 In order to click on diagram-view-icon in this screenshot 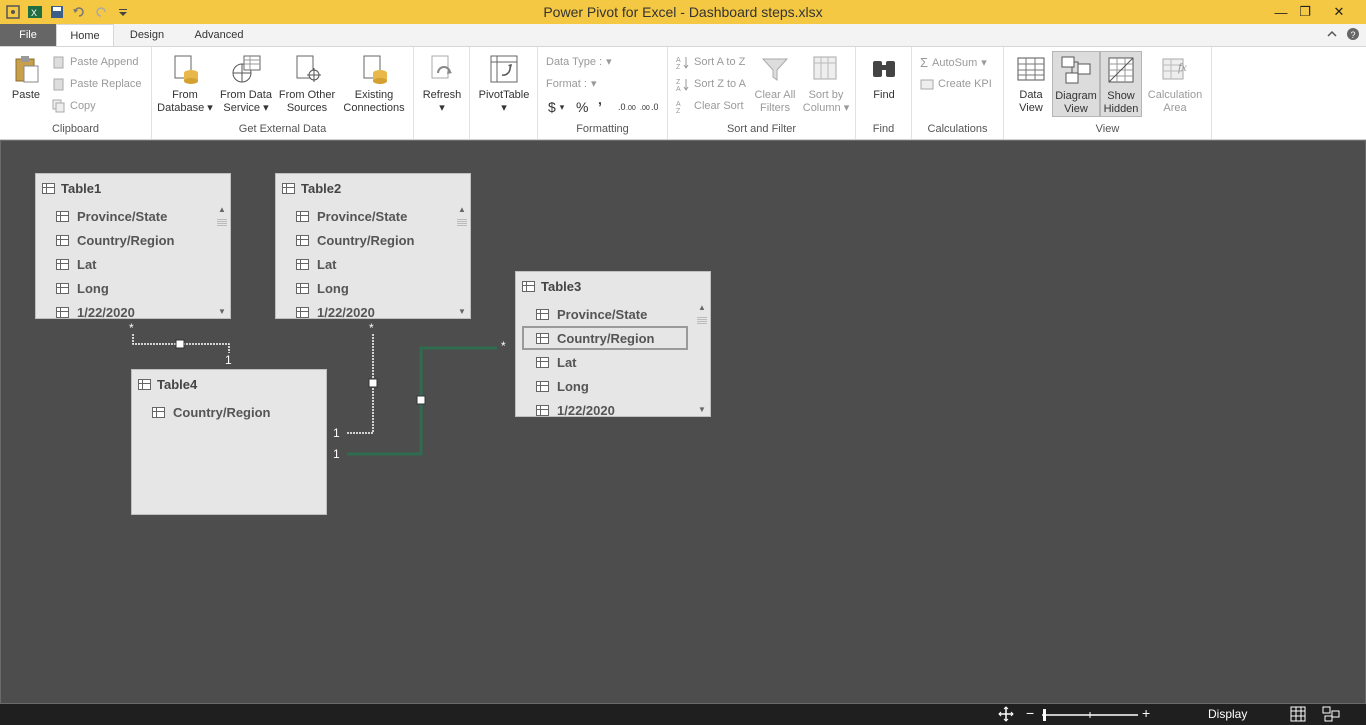, I will do `click(1076, 70)`.